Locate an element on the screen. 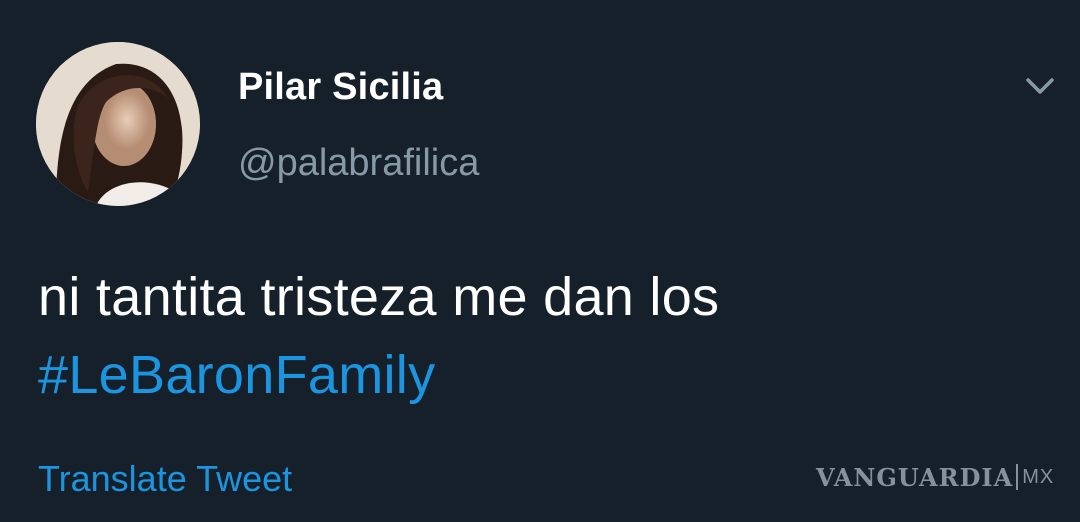 Image resolution: width=1080 pixels, height=522 pixels. vanguardia-watermark: VANGUARDIA MX is located at coordinates (935, 477).